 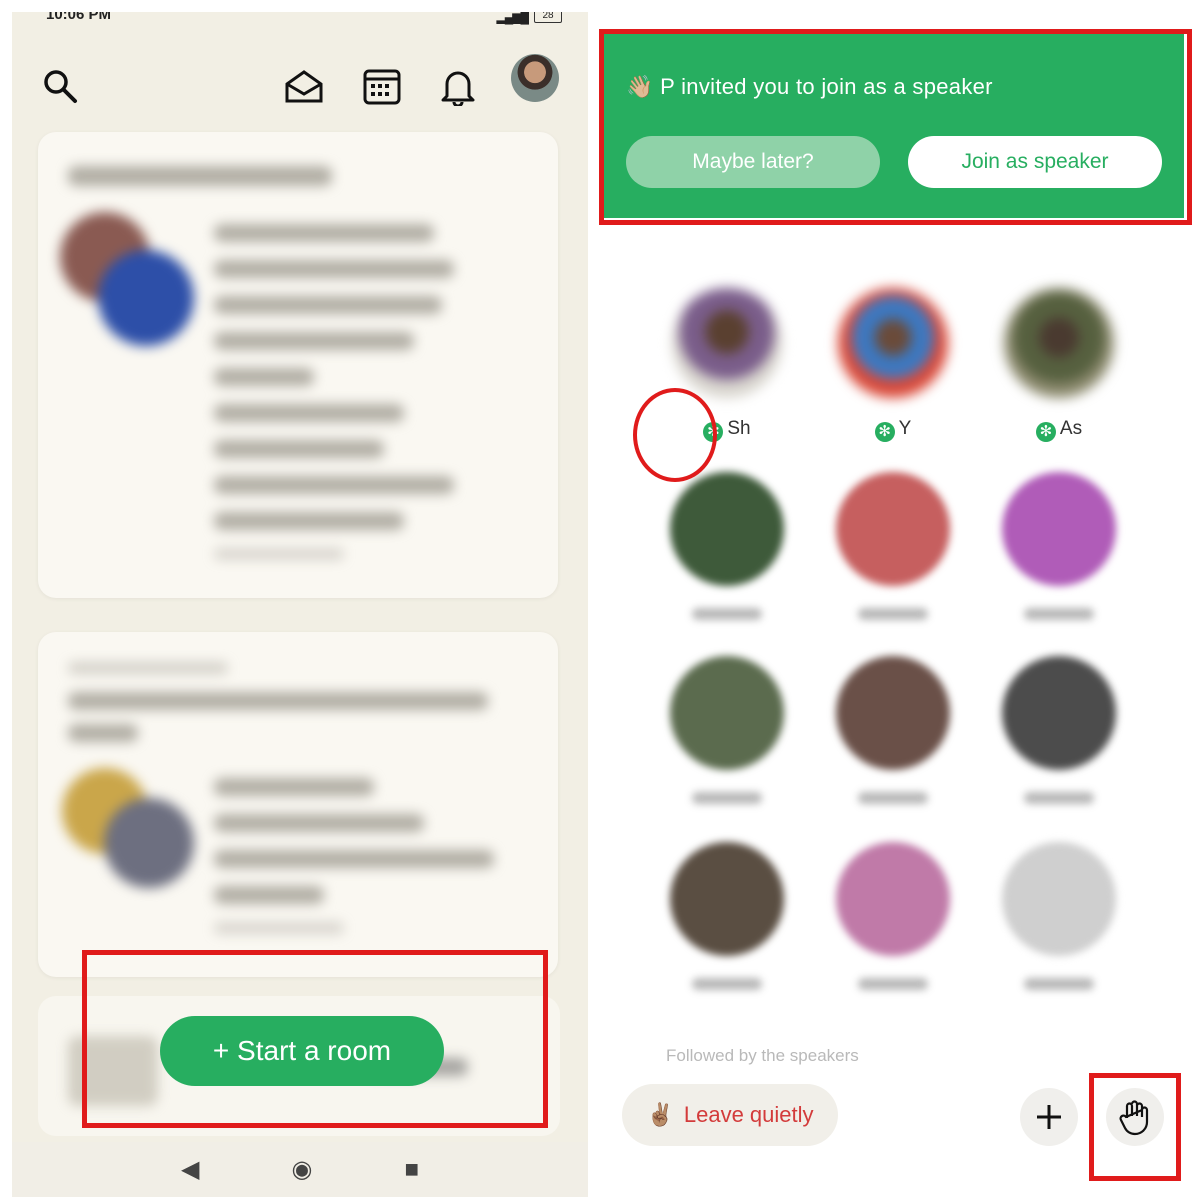 I want to click on leave-quietly-button: ✌🏽 Leave quietly, so click(x=730, y=1115).